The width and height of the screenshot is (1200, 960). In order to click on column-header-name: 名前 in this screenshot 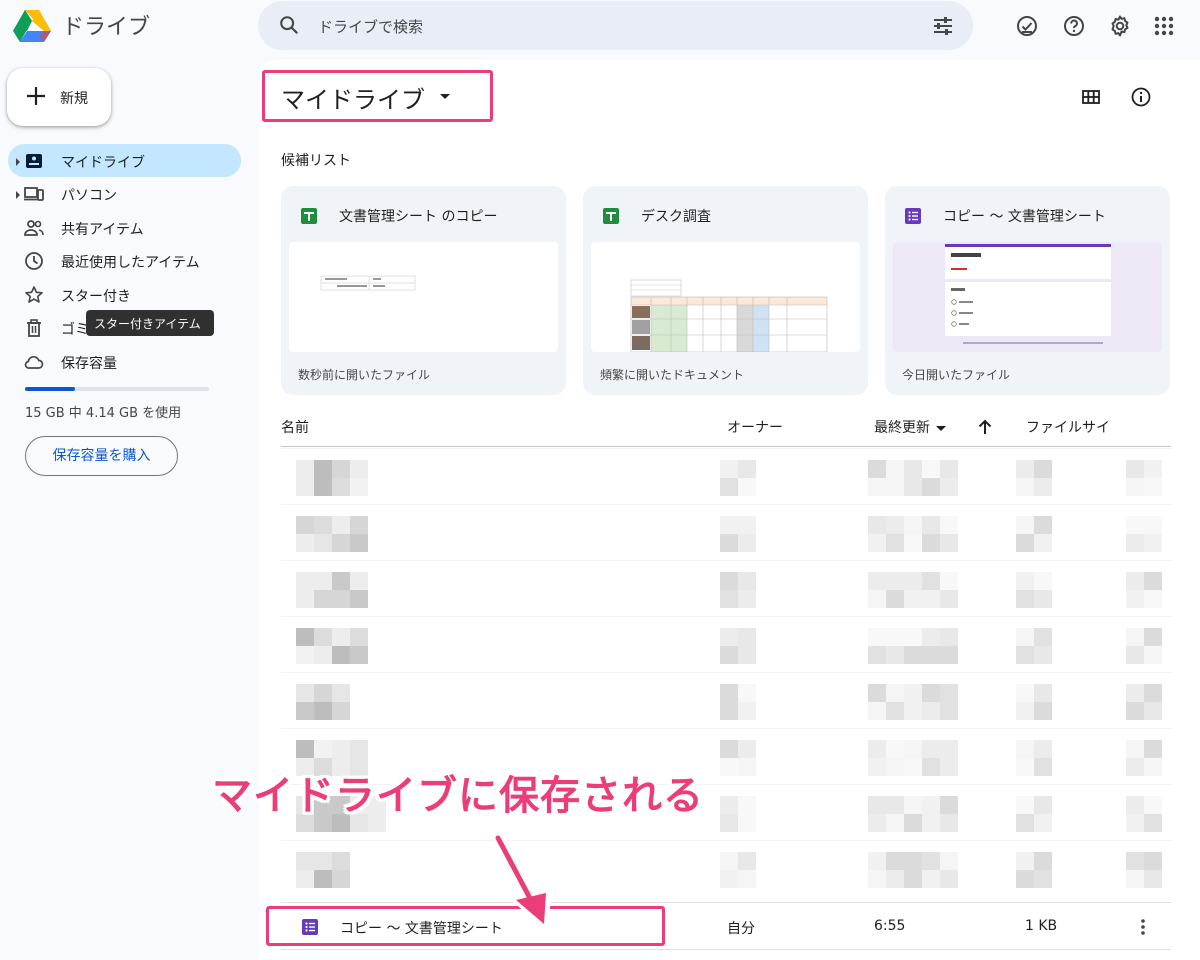, I will do `click(295, 427)`.